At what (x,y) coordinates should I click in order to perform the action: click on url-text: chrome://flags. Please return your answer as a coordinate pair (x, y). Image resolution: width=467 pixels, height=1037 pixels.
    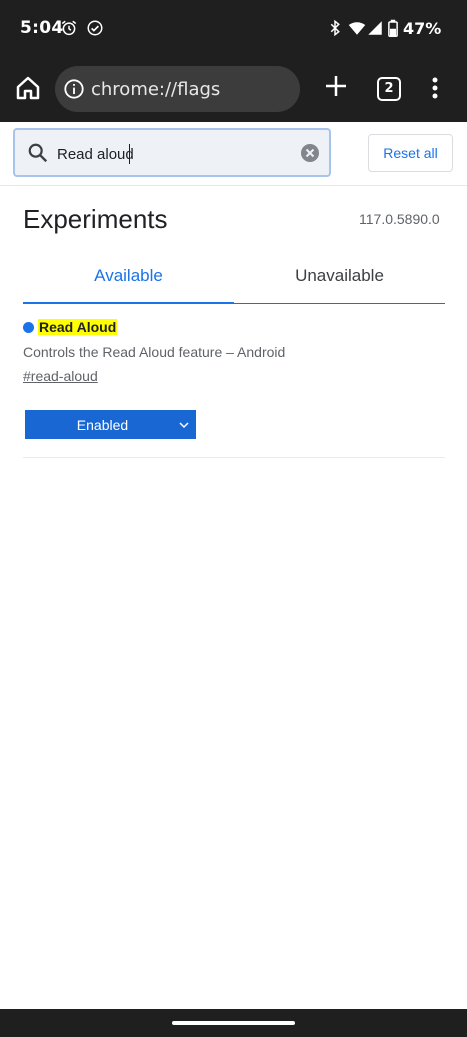
    Looking at the image, I should click on (156, 89).